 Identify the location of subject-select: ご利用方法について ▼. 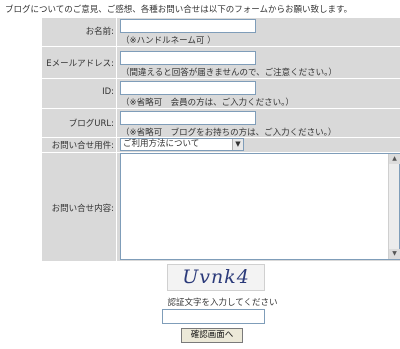
(182, 144).